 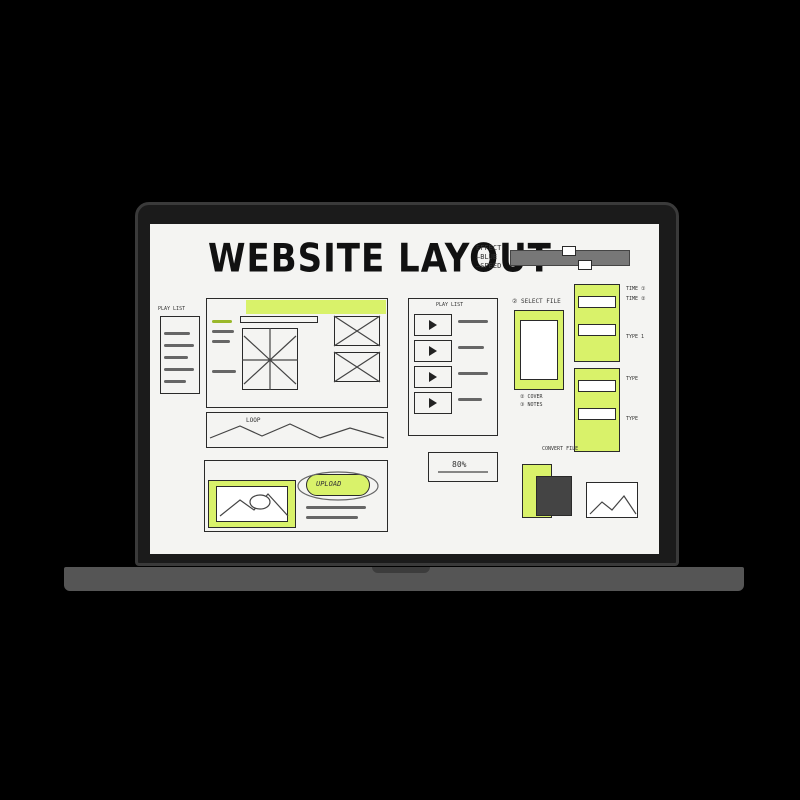 What do you see at coordinates (338, 486) in the screenshot?
I see `upload-circle-stroke` at bounding box center [338, 486].